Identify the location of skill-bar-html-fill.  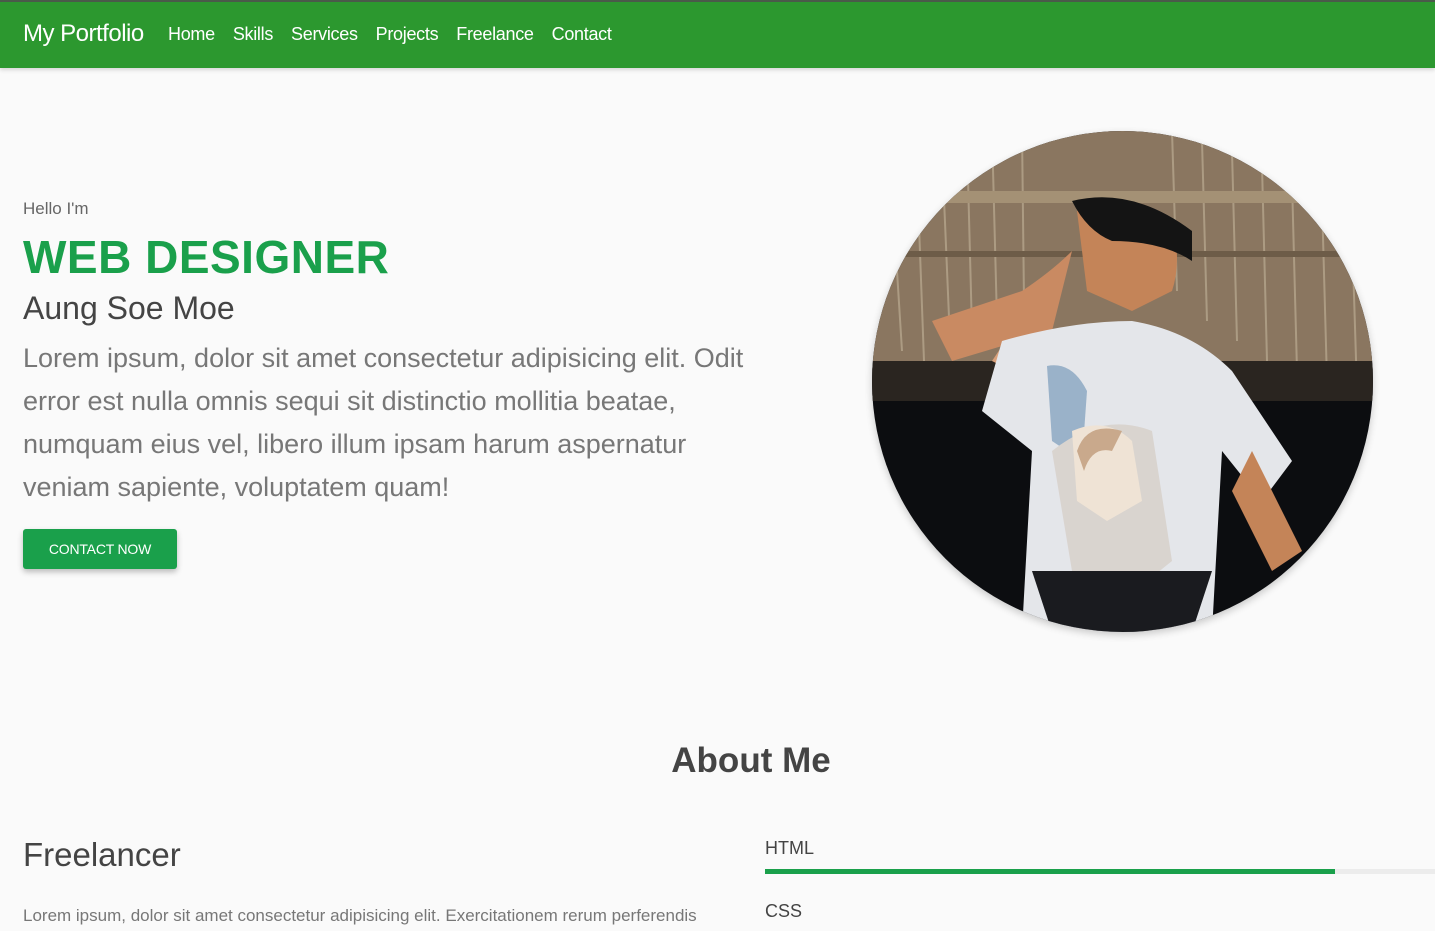
(1050, 871).